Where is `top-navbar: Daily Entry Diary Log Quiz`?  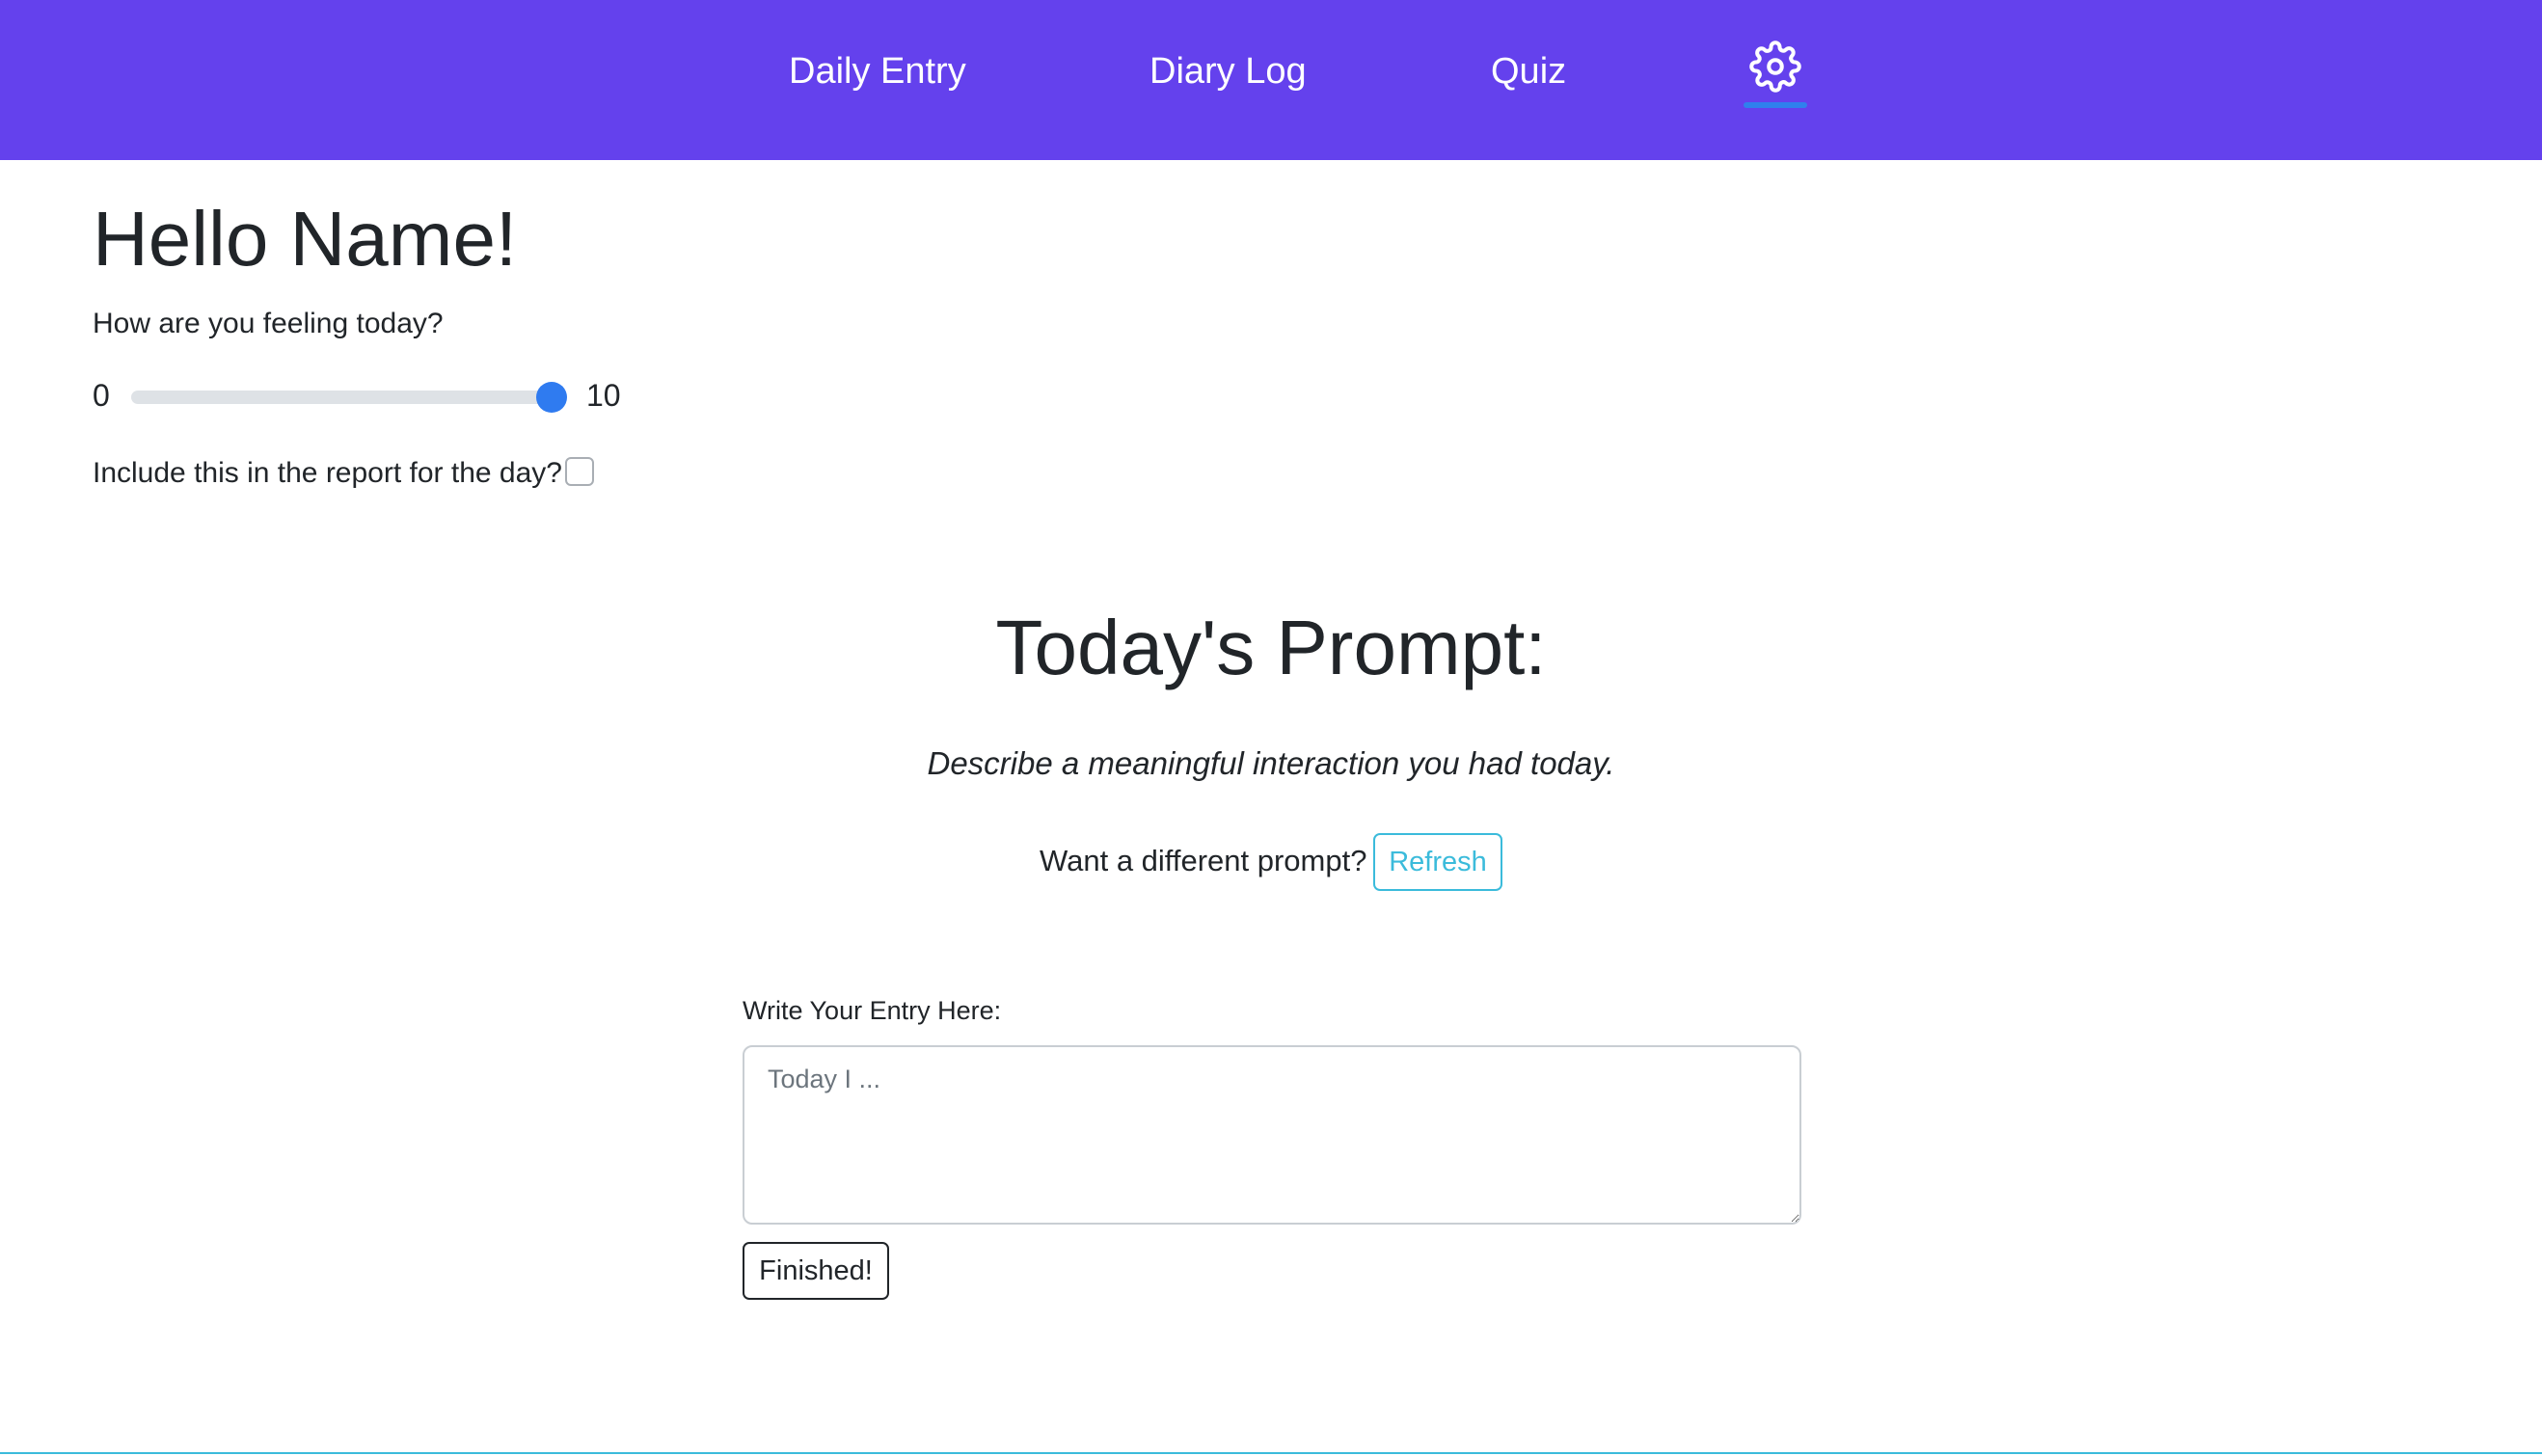 top-navbar: Daily Entry Diary Log Quiz is located at coordinates (1271, 80).